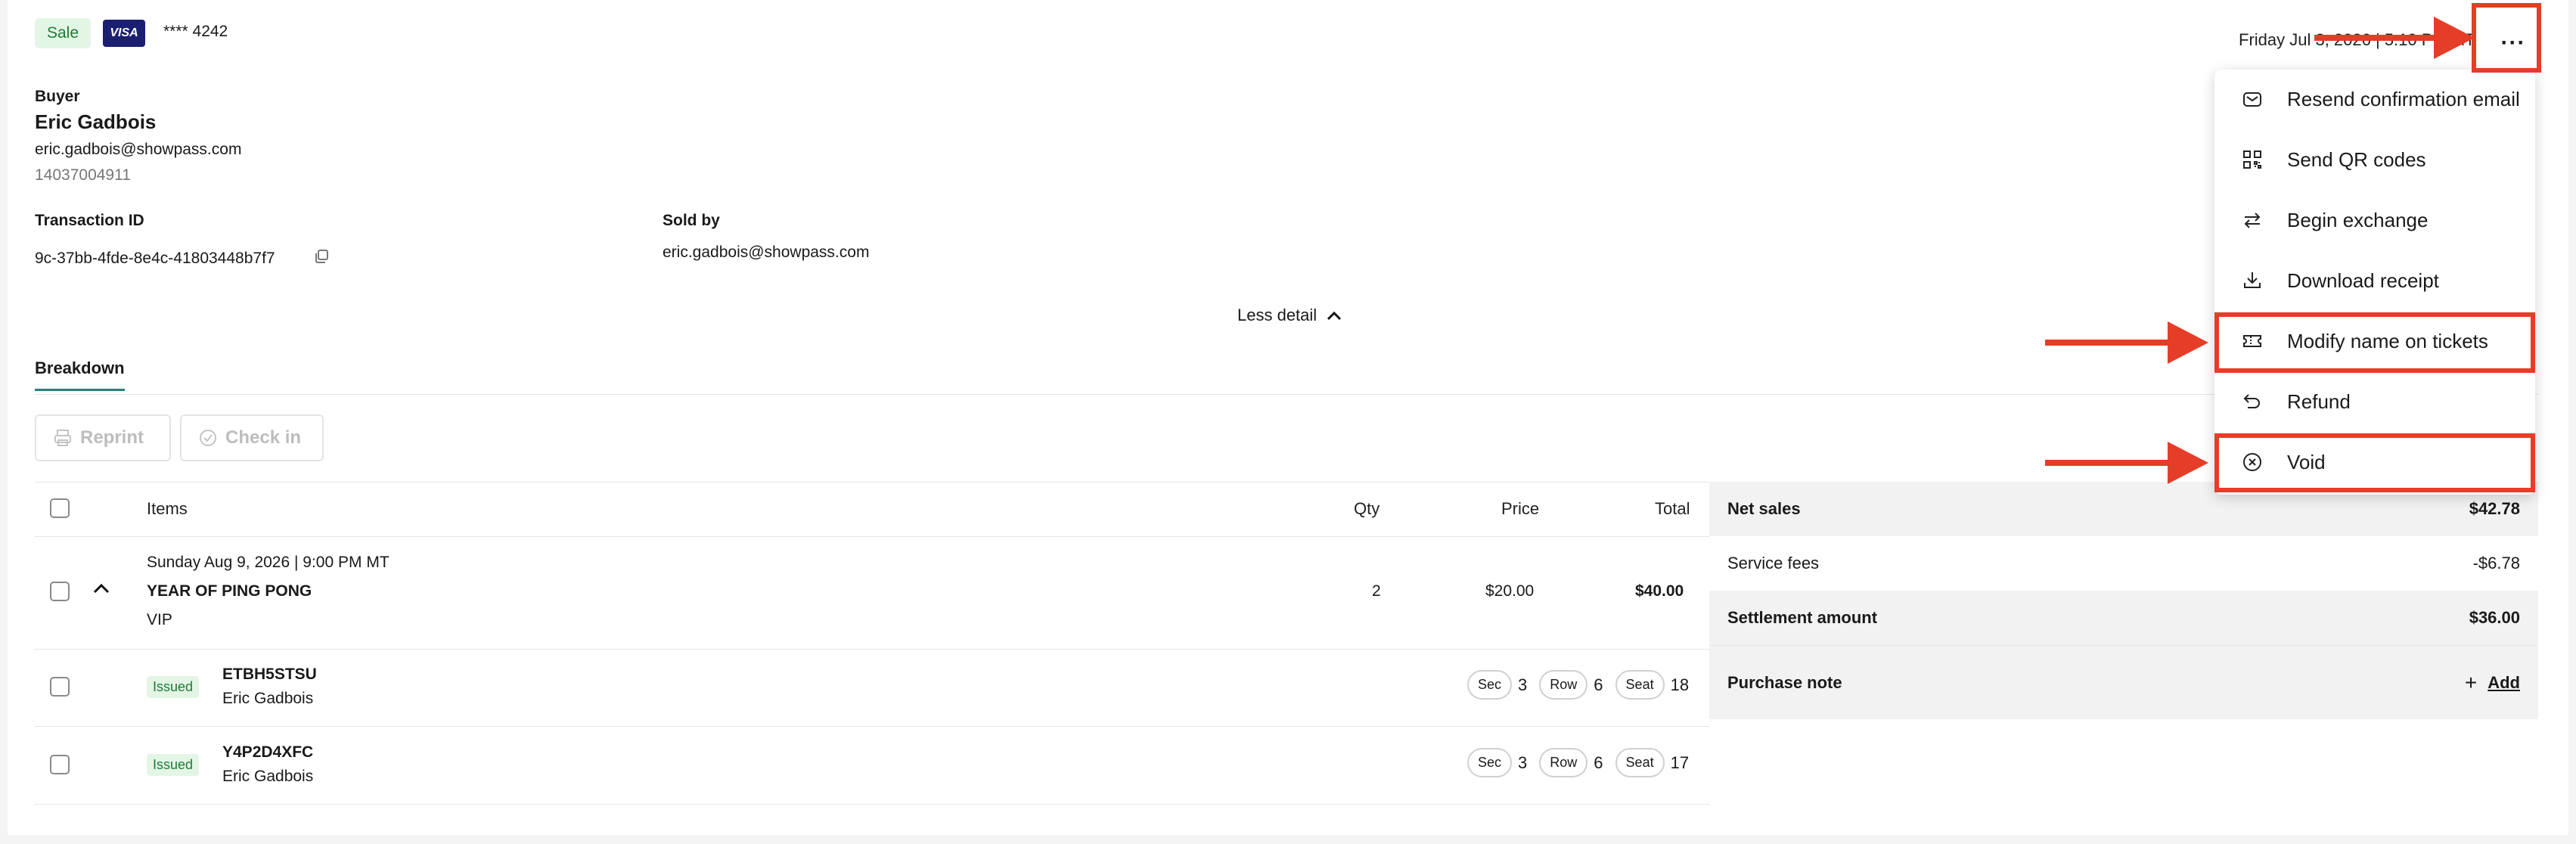 The width and height of the screenshot is (2576, 844). I want to click on menu-item-resend-confirmation-email: Resend confirmation email, so click(2374, 100).